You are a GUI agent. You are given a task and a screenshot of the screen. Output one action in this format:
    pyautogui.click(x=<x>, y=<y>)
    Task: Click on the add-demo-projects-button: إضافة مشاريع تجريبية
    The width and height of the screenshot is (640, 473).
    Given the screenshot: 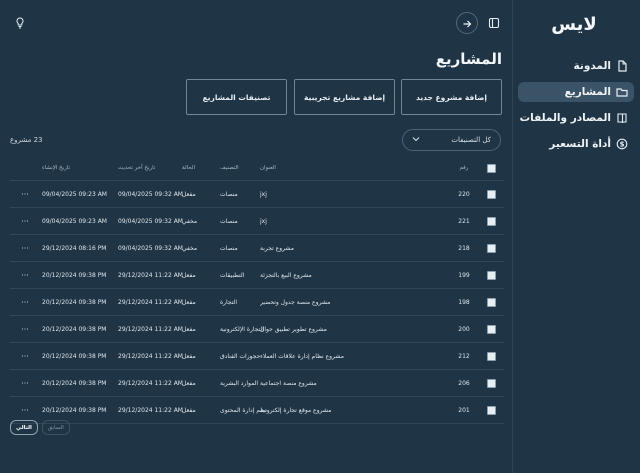 What is the action you would take?
    pyautogui.click(x=344, y=97)
    